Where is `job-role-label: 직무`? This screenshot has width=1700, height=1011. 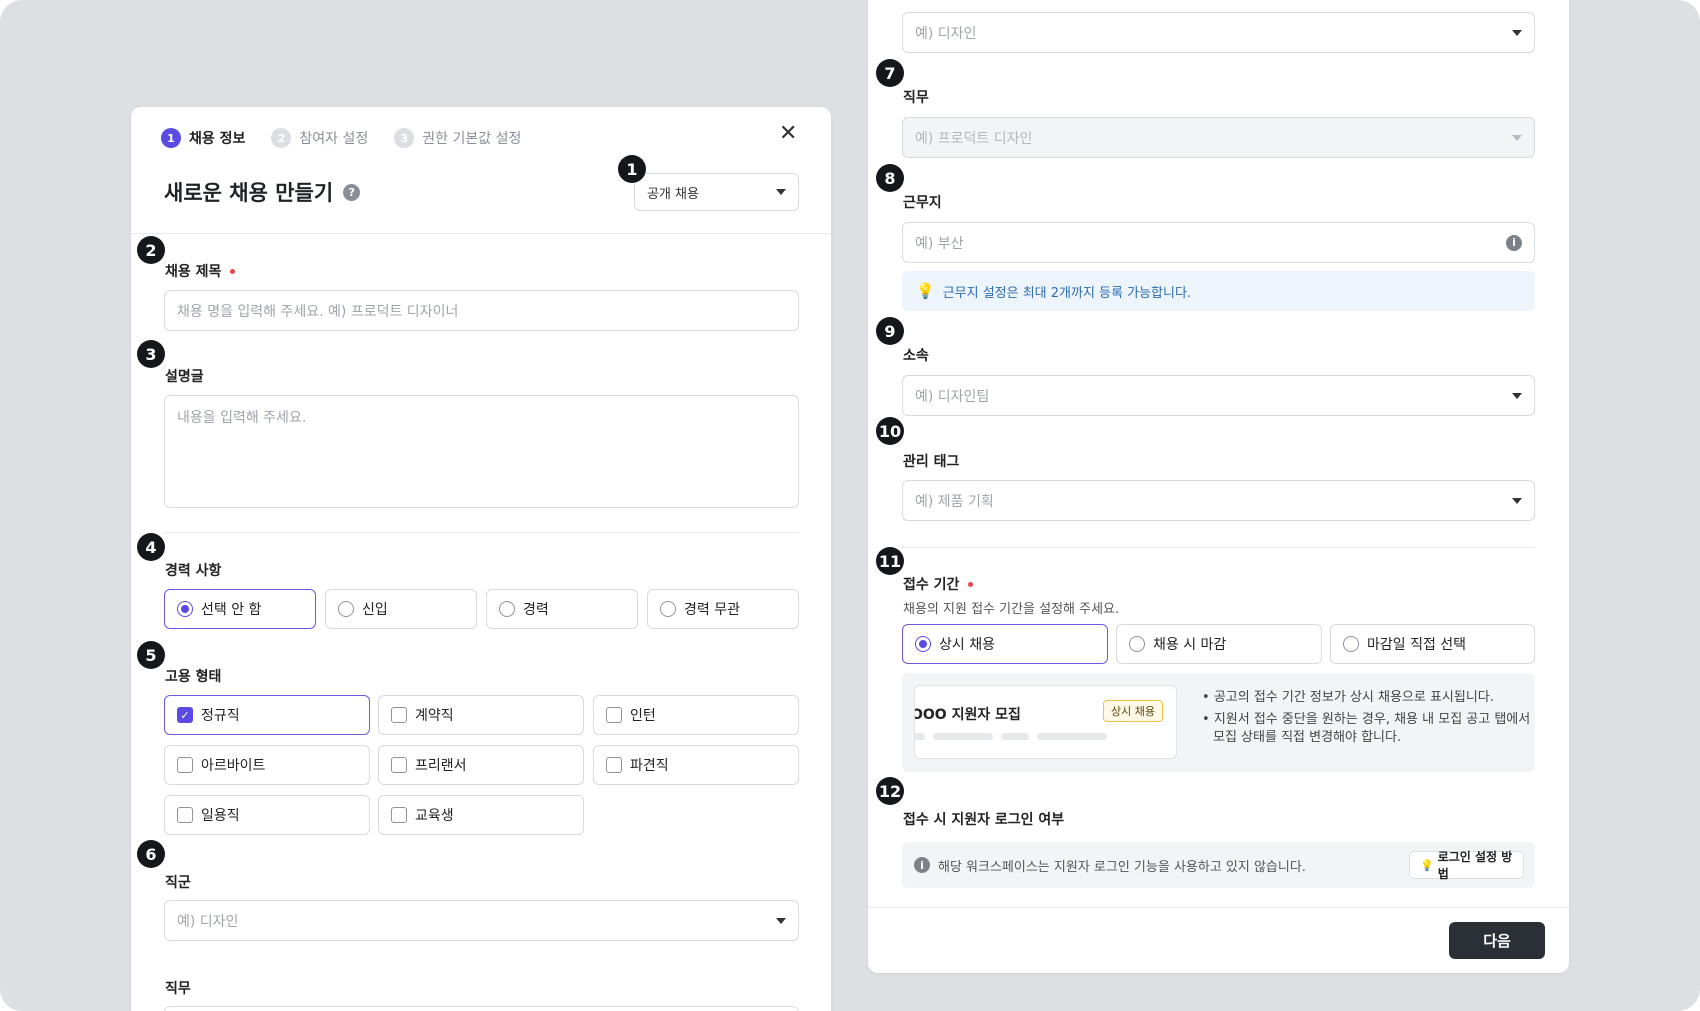 job-role-label: 직무 is located at coordinates (178, 989).